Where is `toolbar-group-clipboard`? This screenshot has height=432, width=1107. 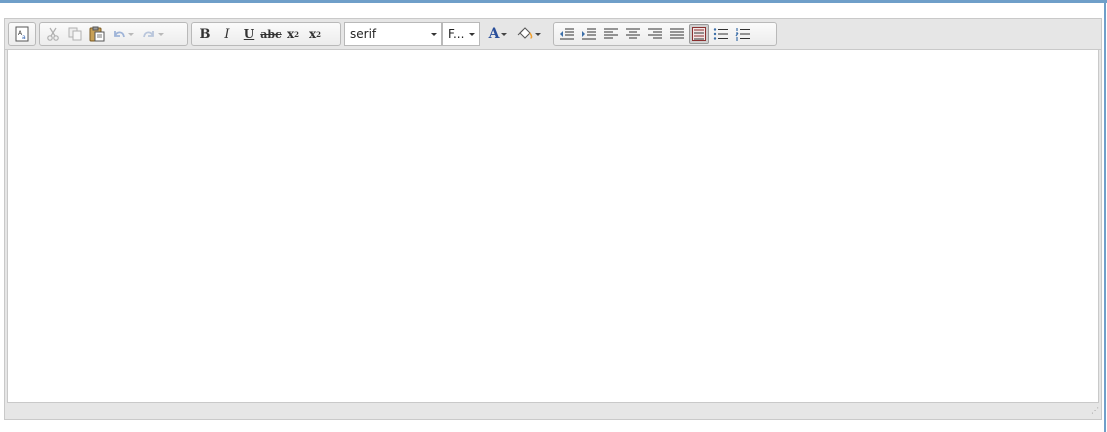
toolbar-group-clipboard is located at coordinates (113, 34).